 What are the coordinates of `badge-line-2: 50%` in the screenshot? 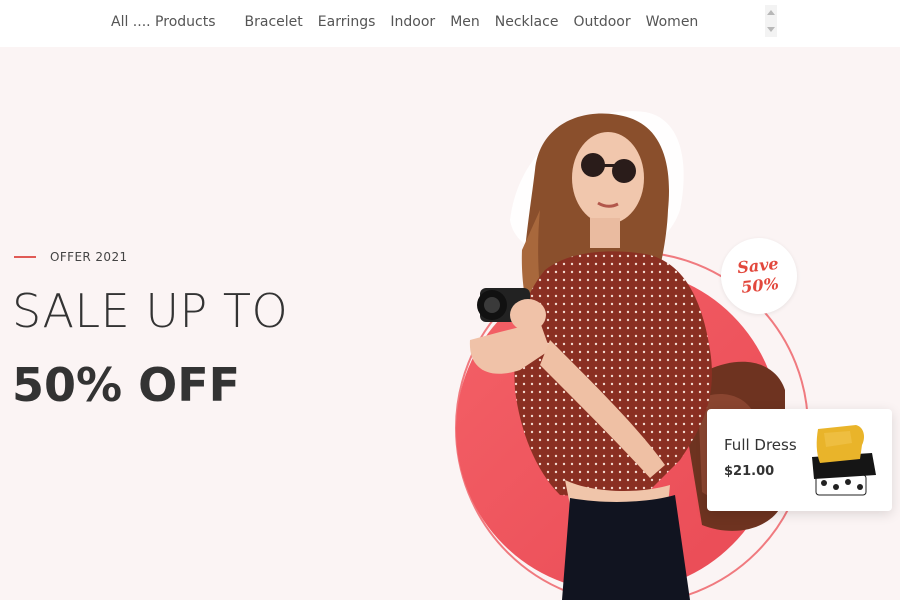 It's located at (760, 285).